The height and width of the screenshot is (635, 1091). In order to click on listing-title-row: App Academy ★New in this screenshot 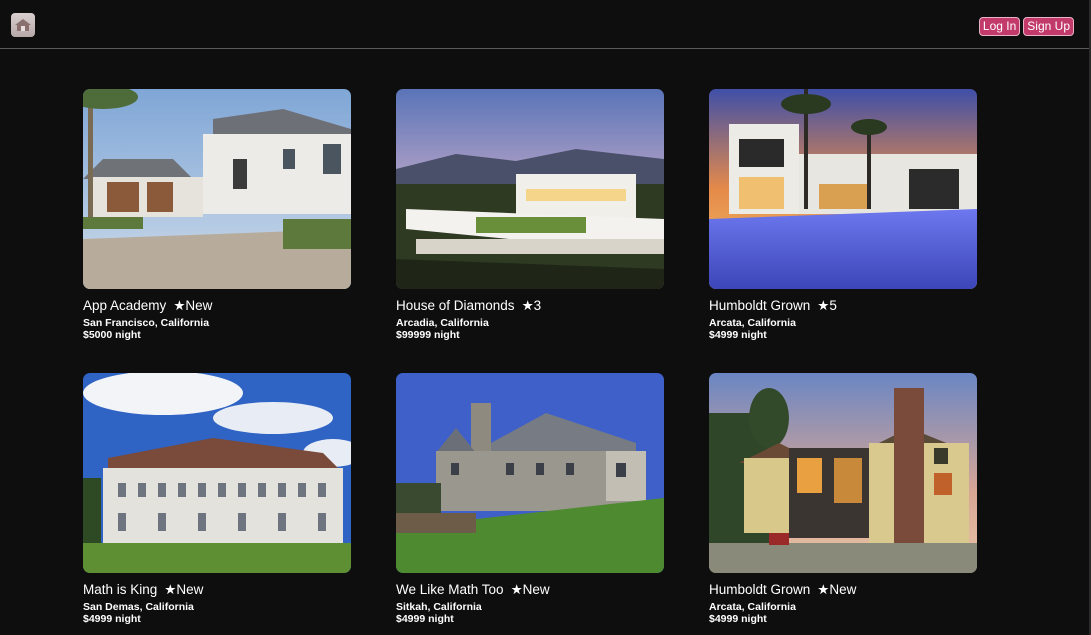, I will do `click(217, 306)`.